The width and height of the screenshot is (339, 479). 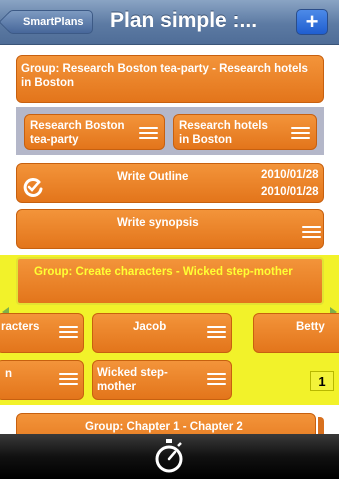 I want to click on task-label: Research Boston tea-party, so click(x=77, y=133).